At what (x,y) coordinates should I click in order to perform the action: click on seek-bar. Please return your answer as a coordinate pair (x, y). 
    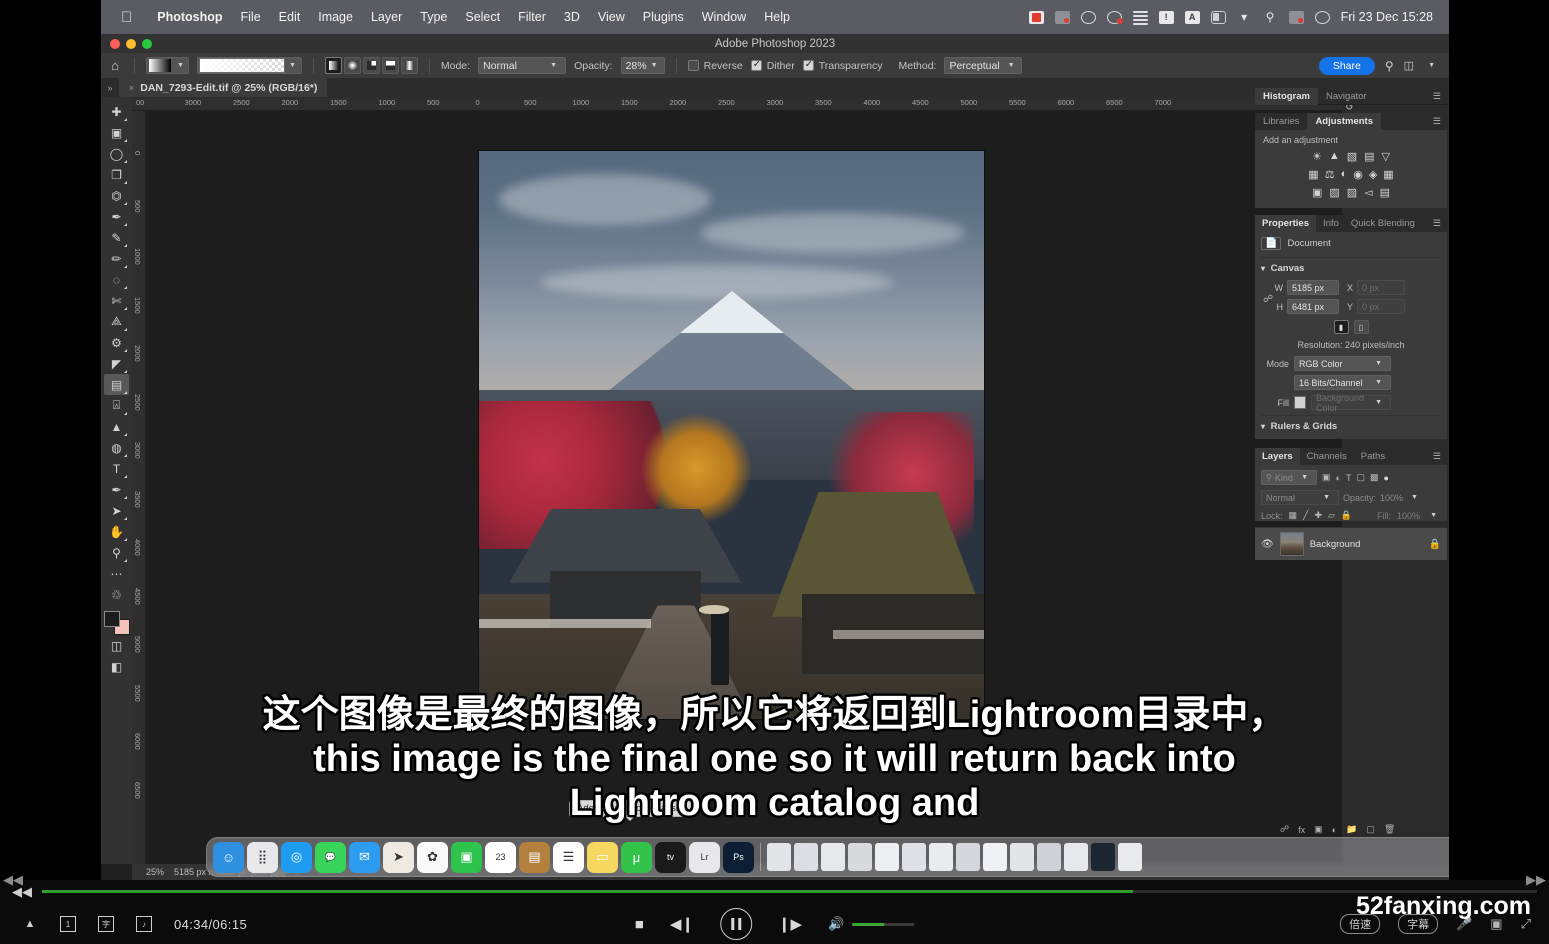
    Looking at the image, I should click on (789, 891).